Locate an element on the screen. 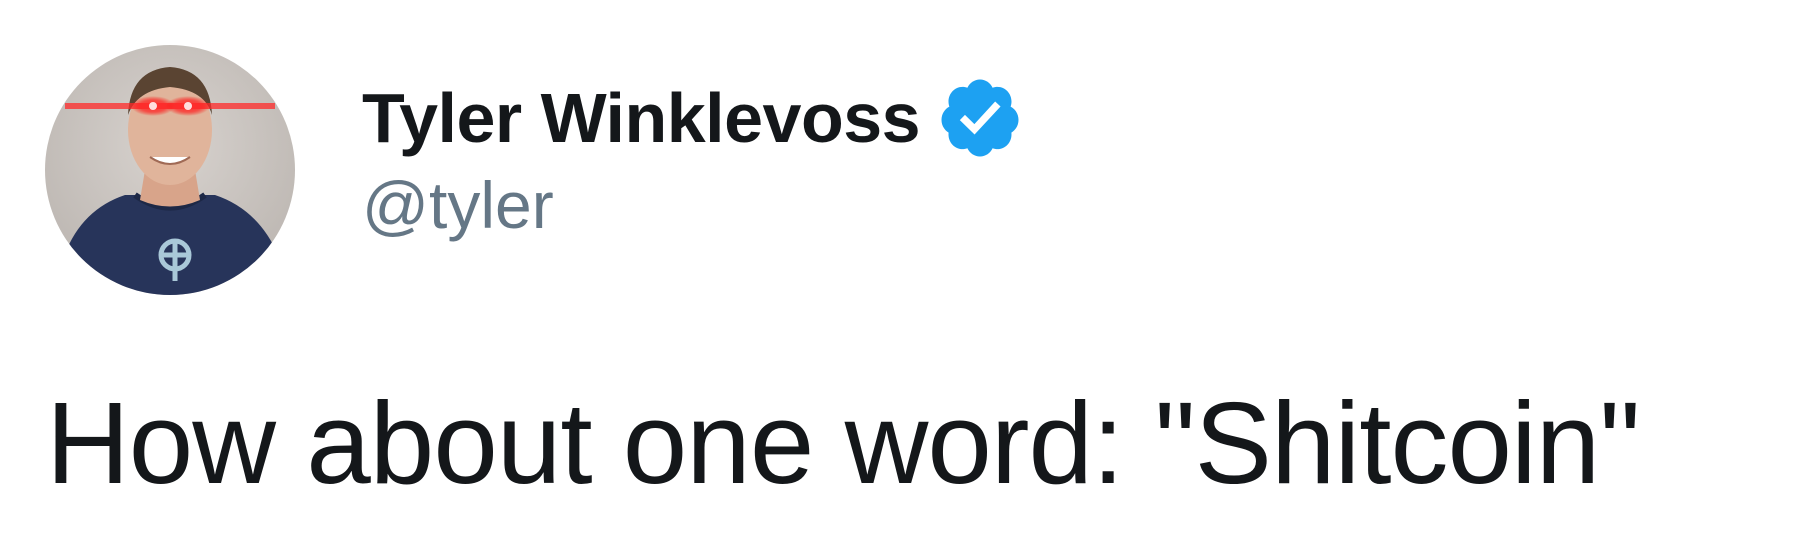 The image size is (1820, 544). verified-badge-icon is located at coordinates (980, 118).